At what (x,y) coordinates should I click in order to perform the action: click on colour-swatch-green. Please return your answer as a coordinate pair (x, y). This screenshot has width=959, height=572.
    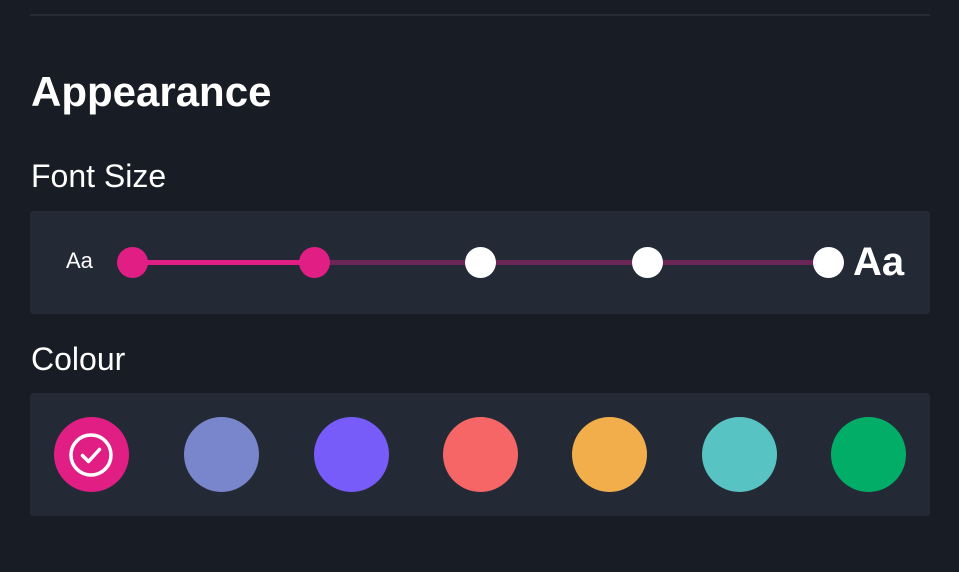
    Looking at the image, I should click on (868, 454).